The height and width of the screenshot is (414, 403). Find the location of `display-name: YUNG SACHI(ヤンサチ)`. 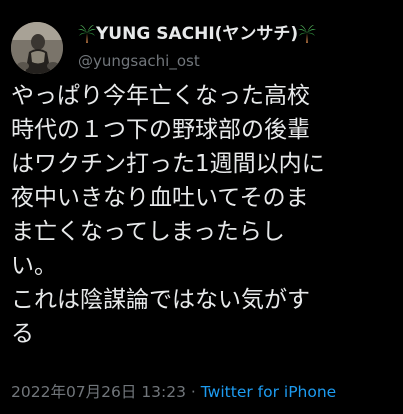

display-name: YUNG SACHI(ヤンサチ) is located at coordinates (197, 34).